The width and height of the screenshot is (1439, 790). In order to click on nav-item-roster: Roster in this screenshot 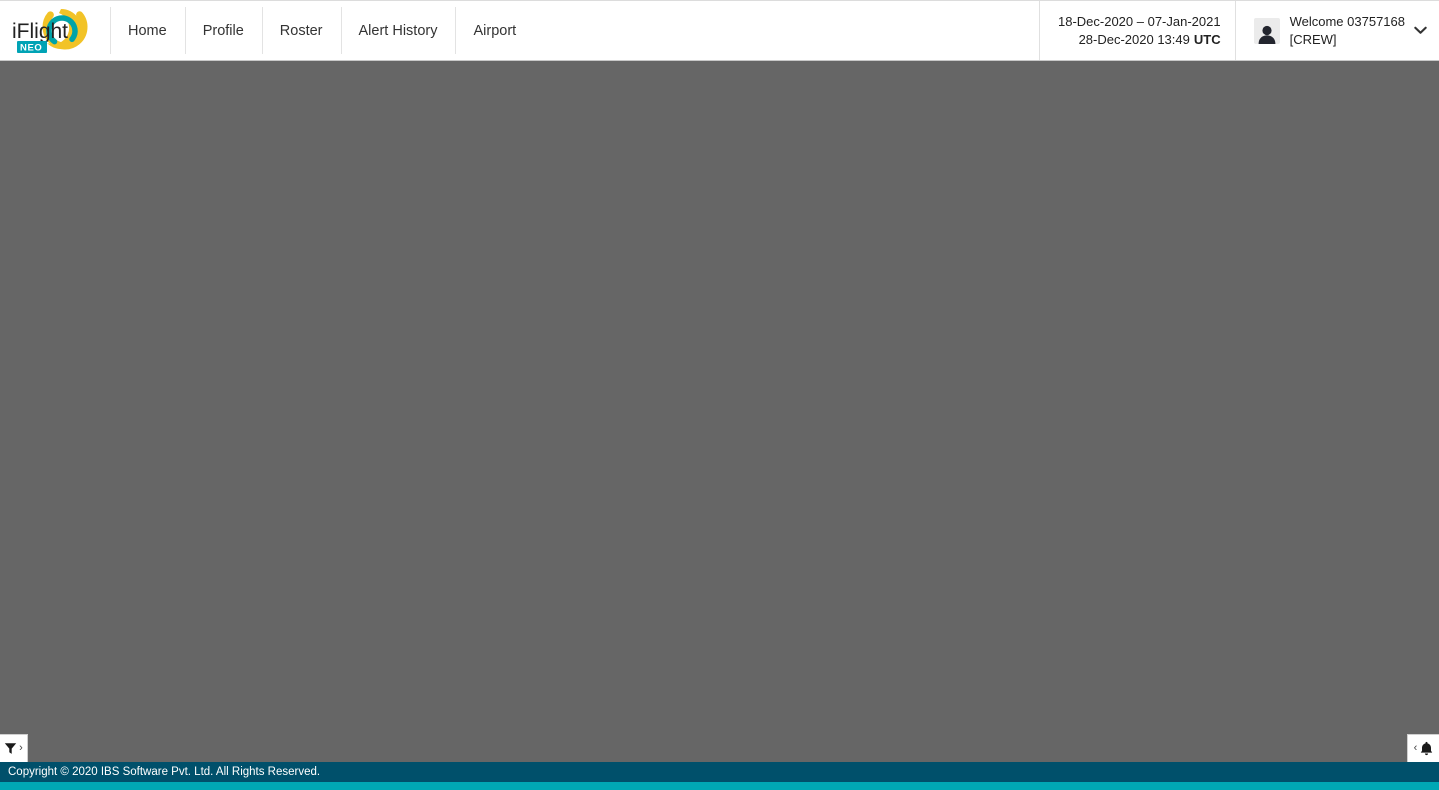, I will do `click(301, 30)`.